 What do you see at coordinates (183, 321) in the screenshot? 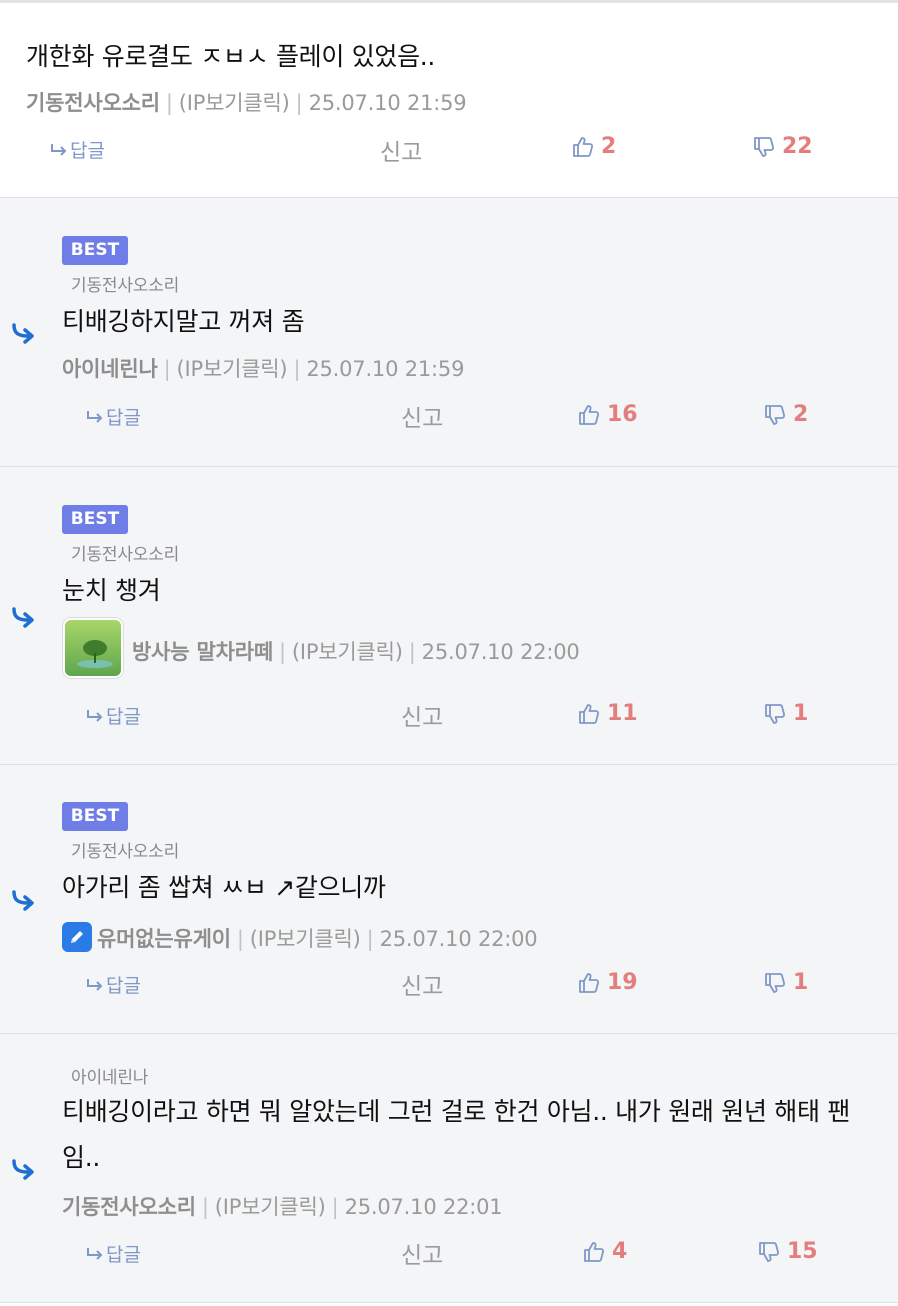
I see `comment-text: 티배깅하지말고 꺼져 좀` at bounding box center [183, 321].